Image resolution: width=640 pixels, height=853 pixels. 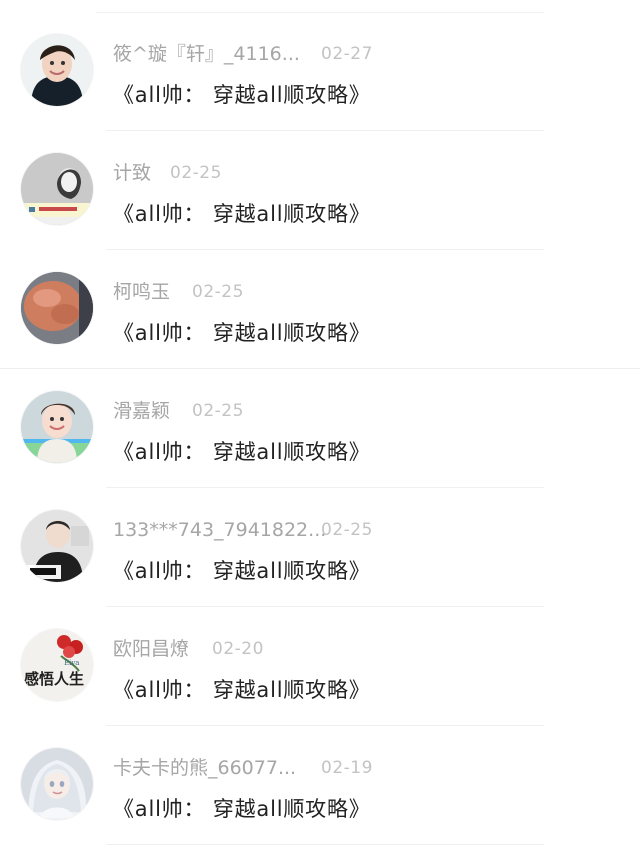 I want to click on comment-meta: 133***743_7941822... 02-25, so click(x=242, y=530).